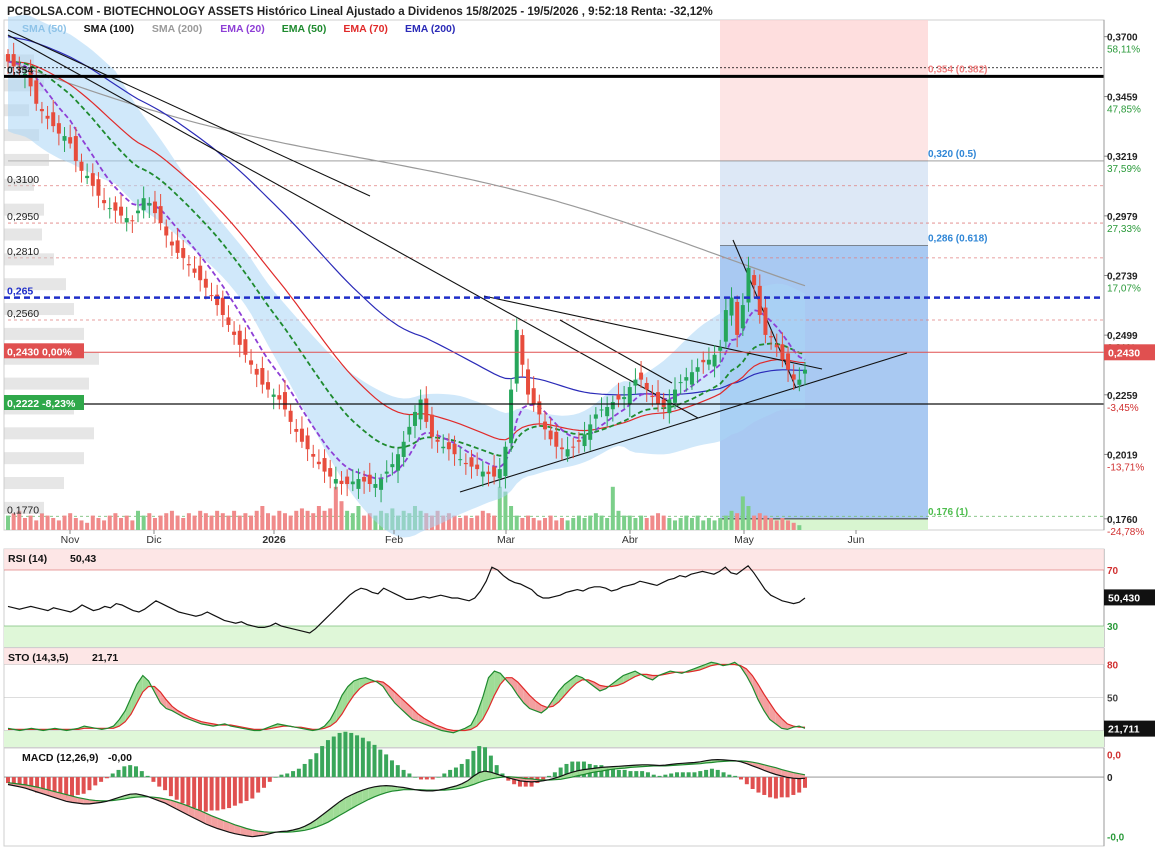 The image size is (1159, 852). What do you see at coordinates (1124, 353) in the screenshot?
I see `current-price-label: 0,2430` at bounding box center [1124, 353].